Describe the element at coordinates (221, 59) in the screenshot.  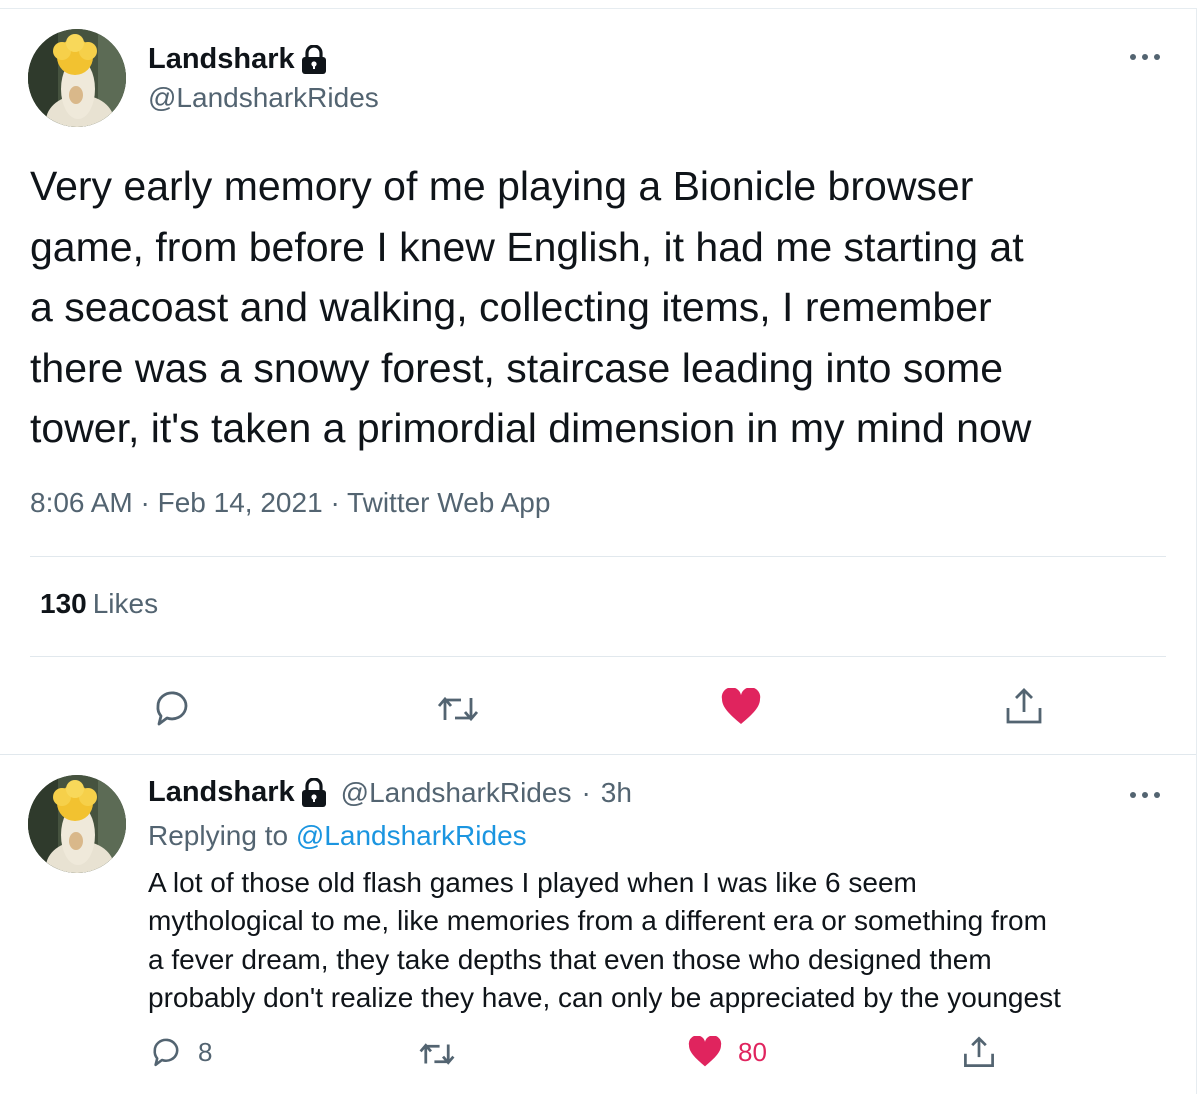
I see `author-display-name: Landshark` at that location.